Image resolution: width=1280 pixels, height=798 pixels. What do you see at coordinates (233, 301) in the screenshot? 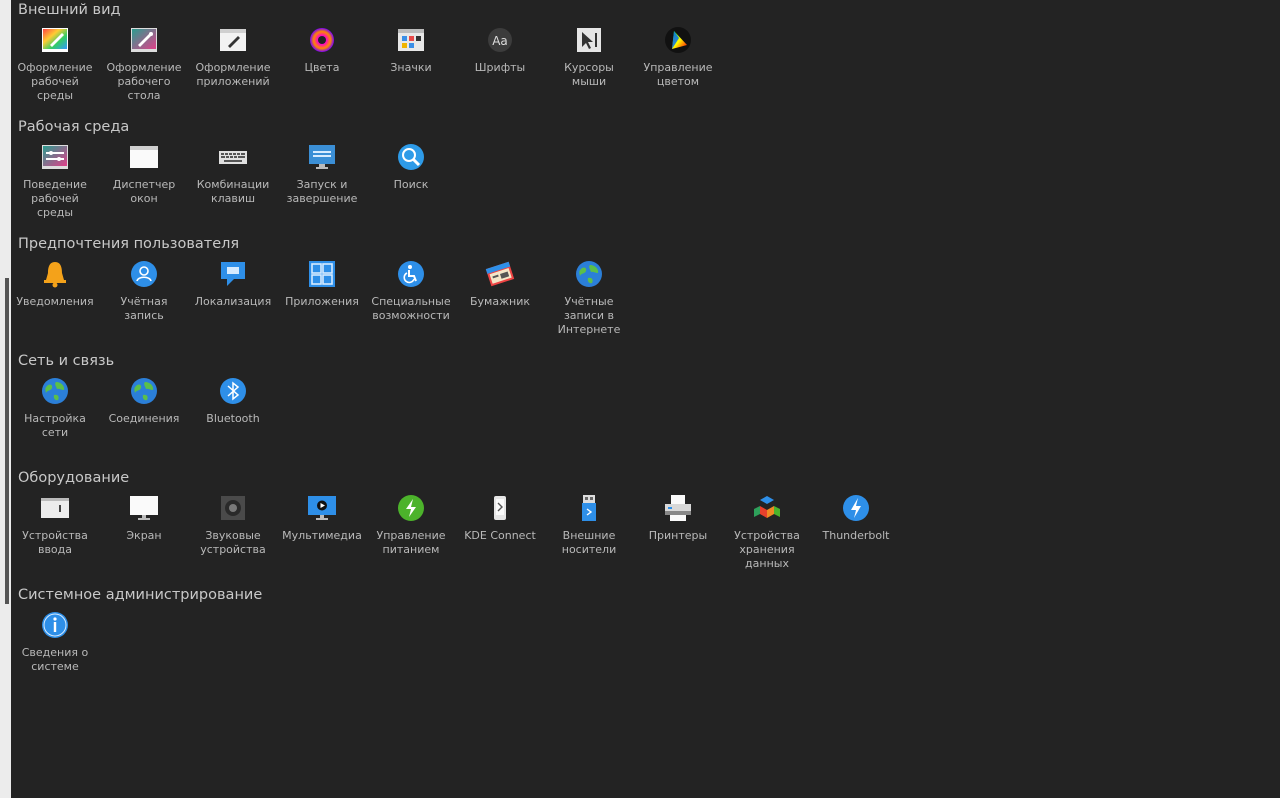
I see `module-label: Локализация` at bounding box center [233, 301].